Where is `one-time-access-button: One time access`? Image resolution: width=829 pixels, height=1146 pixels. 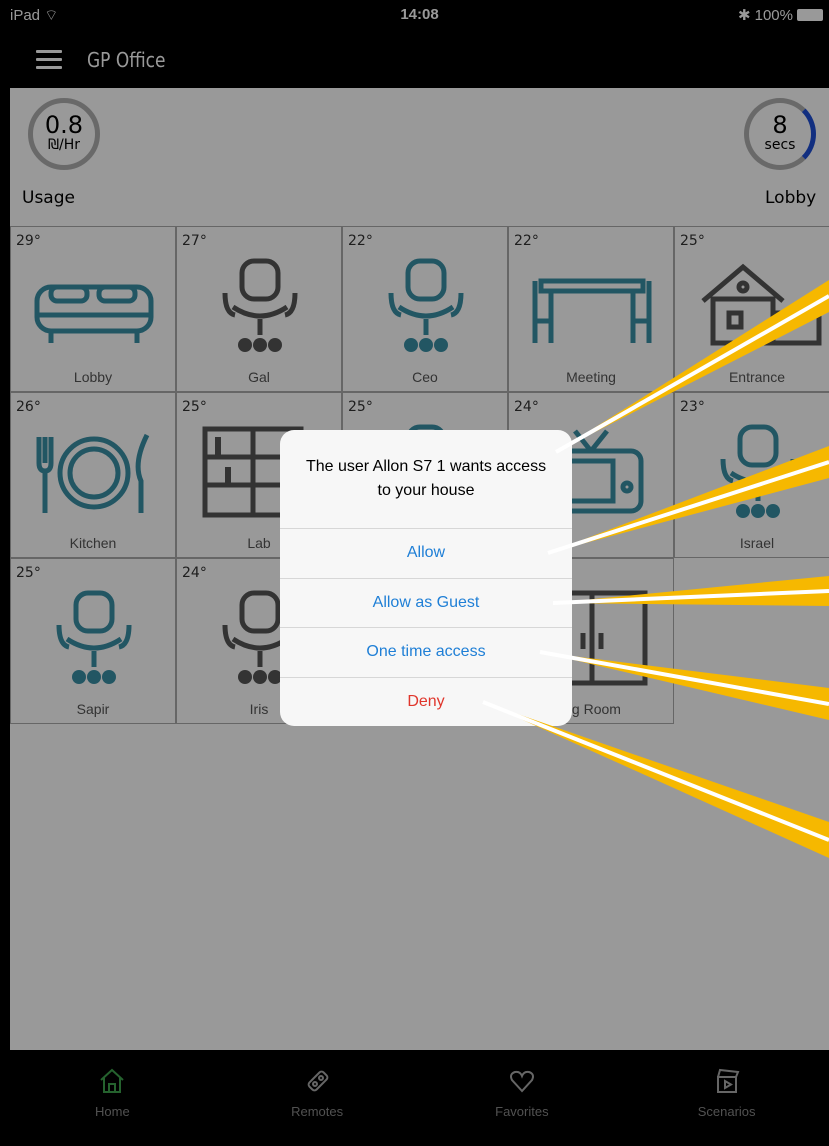 one-time-access-button: One time access is located at coordinates (426, 652).